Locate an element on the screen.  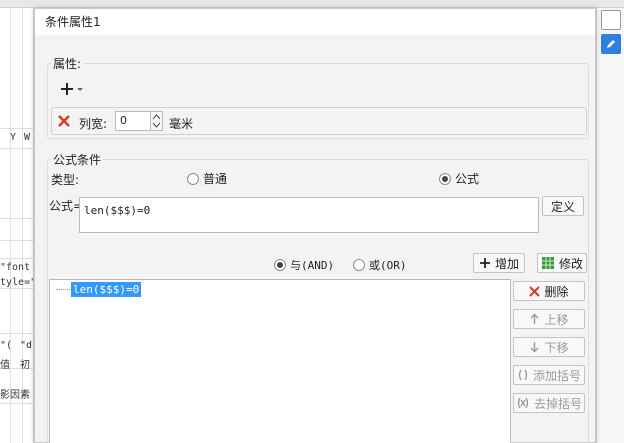
add-attribute-button is located at coordinates (72, 89).